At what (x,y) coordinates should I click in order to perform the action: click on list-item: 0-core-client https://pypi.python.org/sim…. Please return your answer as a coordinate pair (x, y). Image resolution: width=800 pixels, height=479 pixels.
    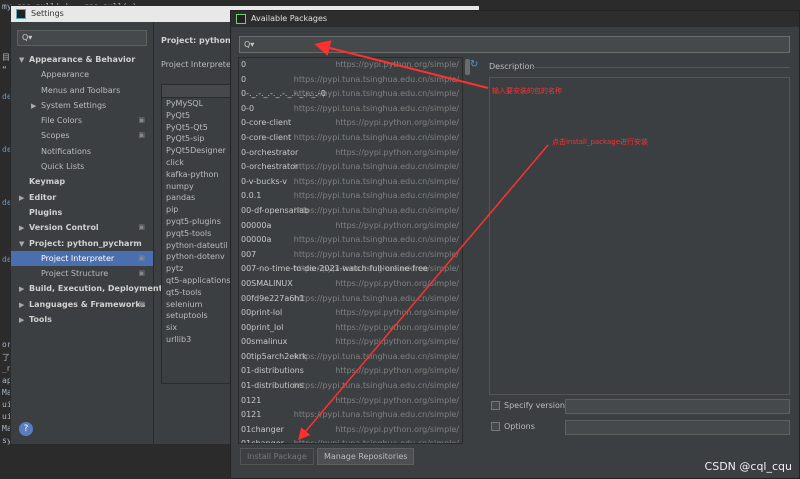
    Looking at the image, I should click on (350, 123).